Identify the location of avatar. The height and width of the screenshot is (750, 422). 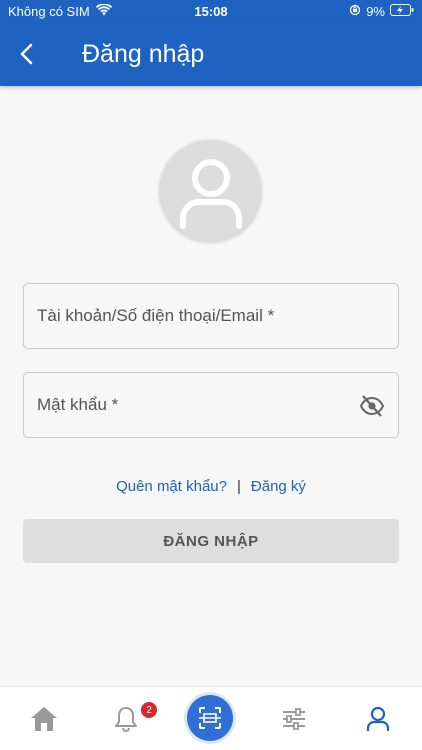
(210, 191).